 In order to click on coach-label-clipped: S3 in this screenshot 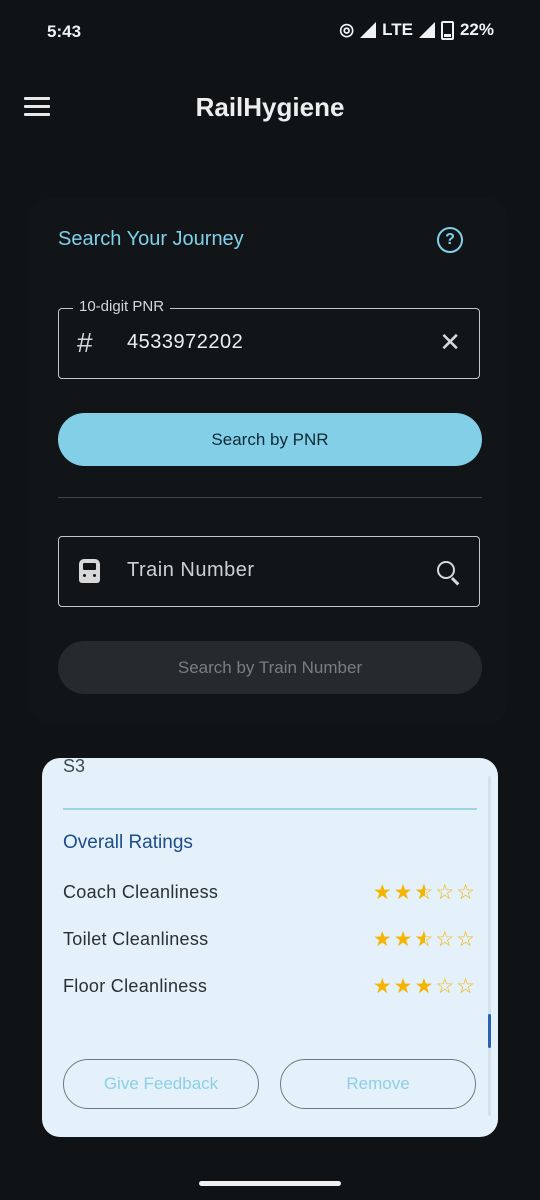, I will do `click(74, 767)`.